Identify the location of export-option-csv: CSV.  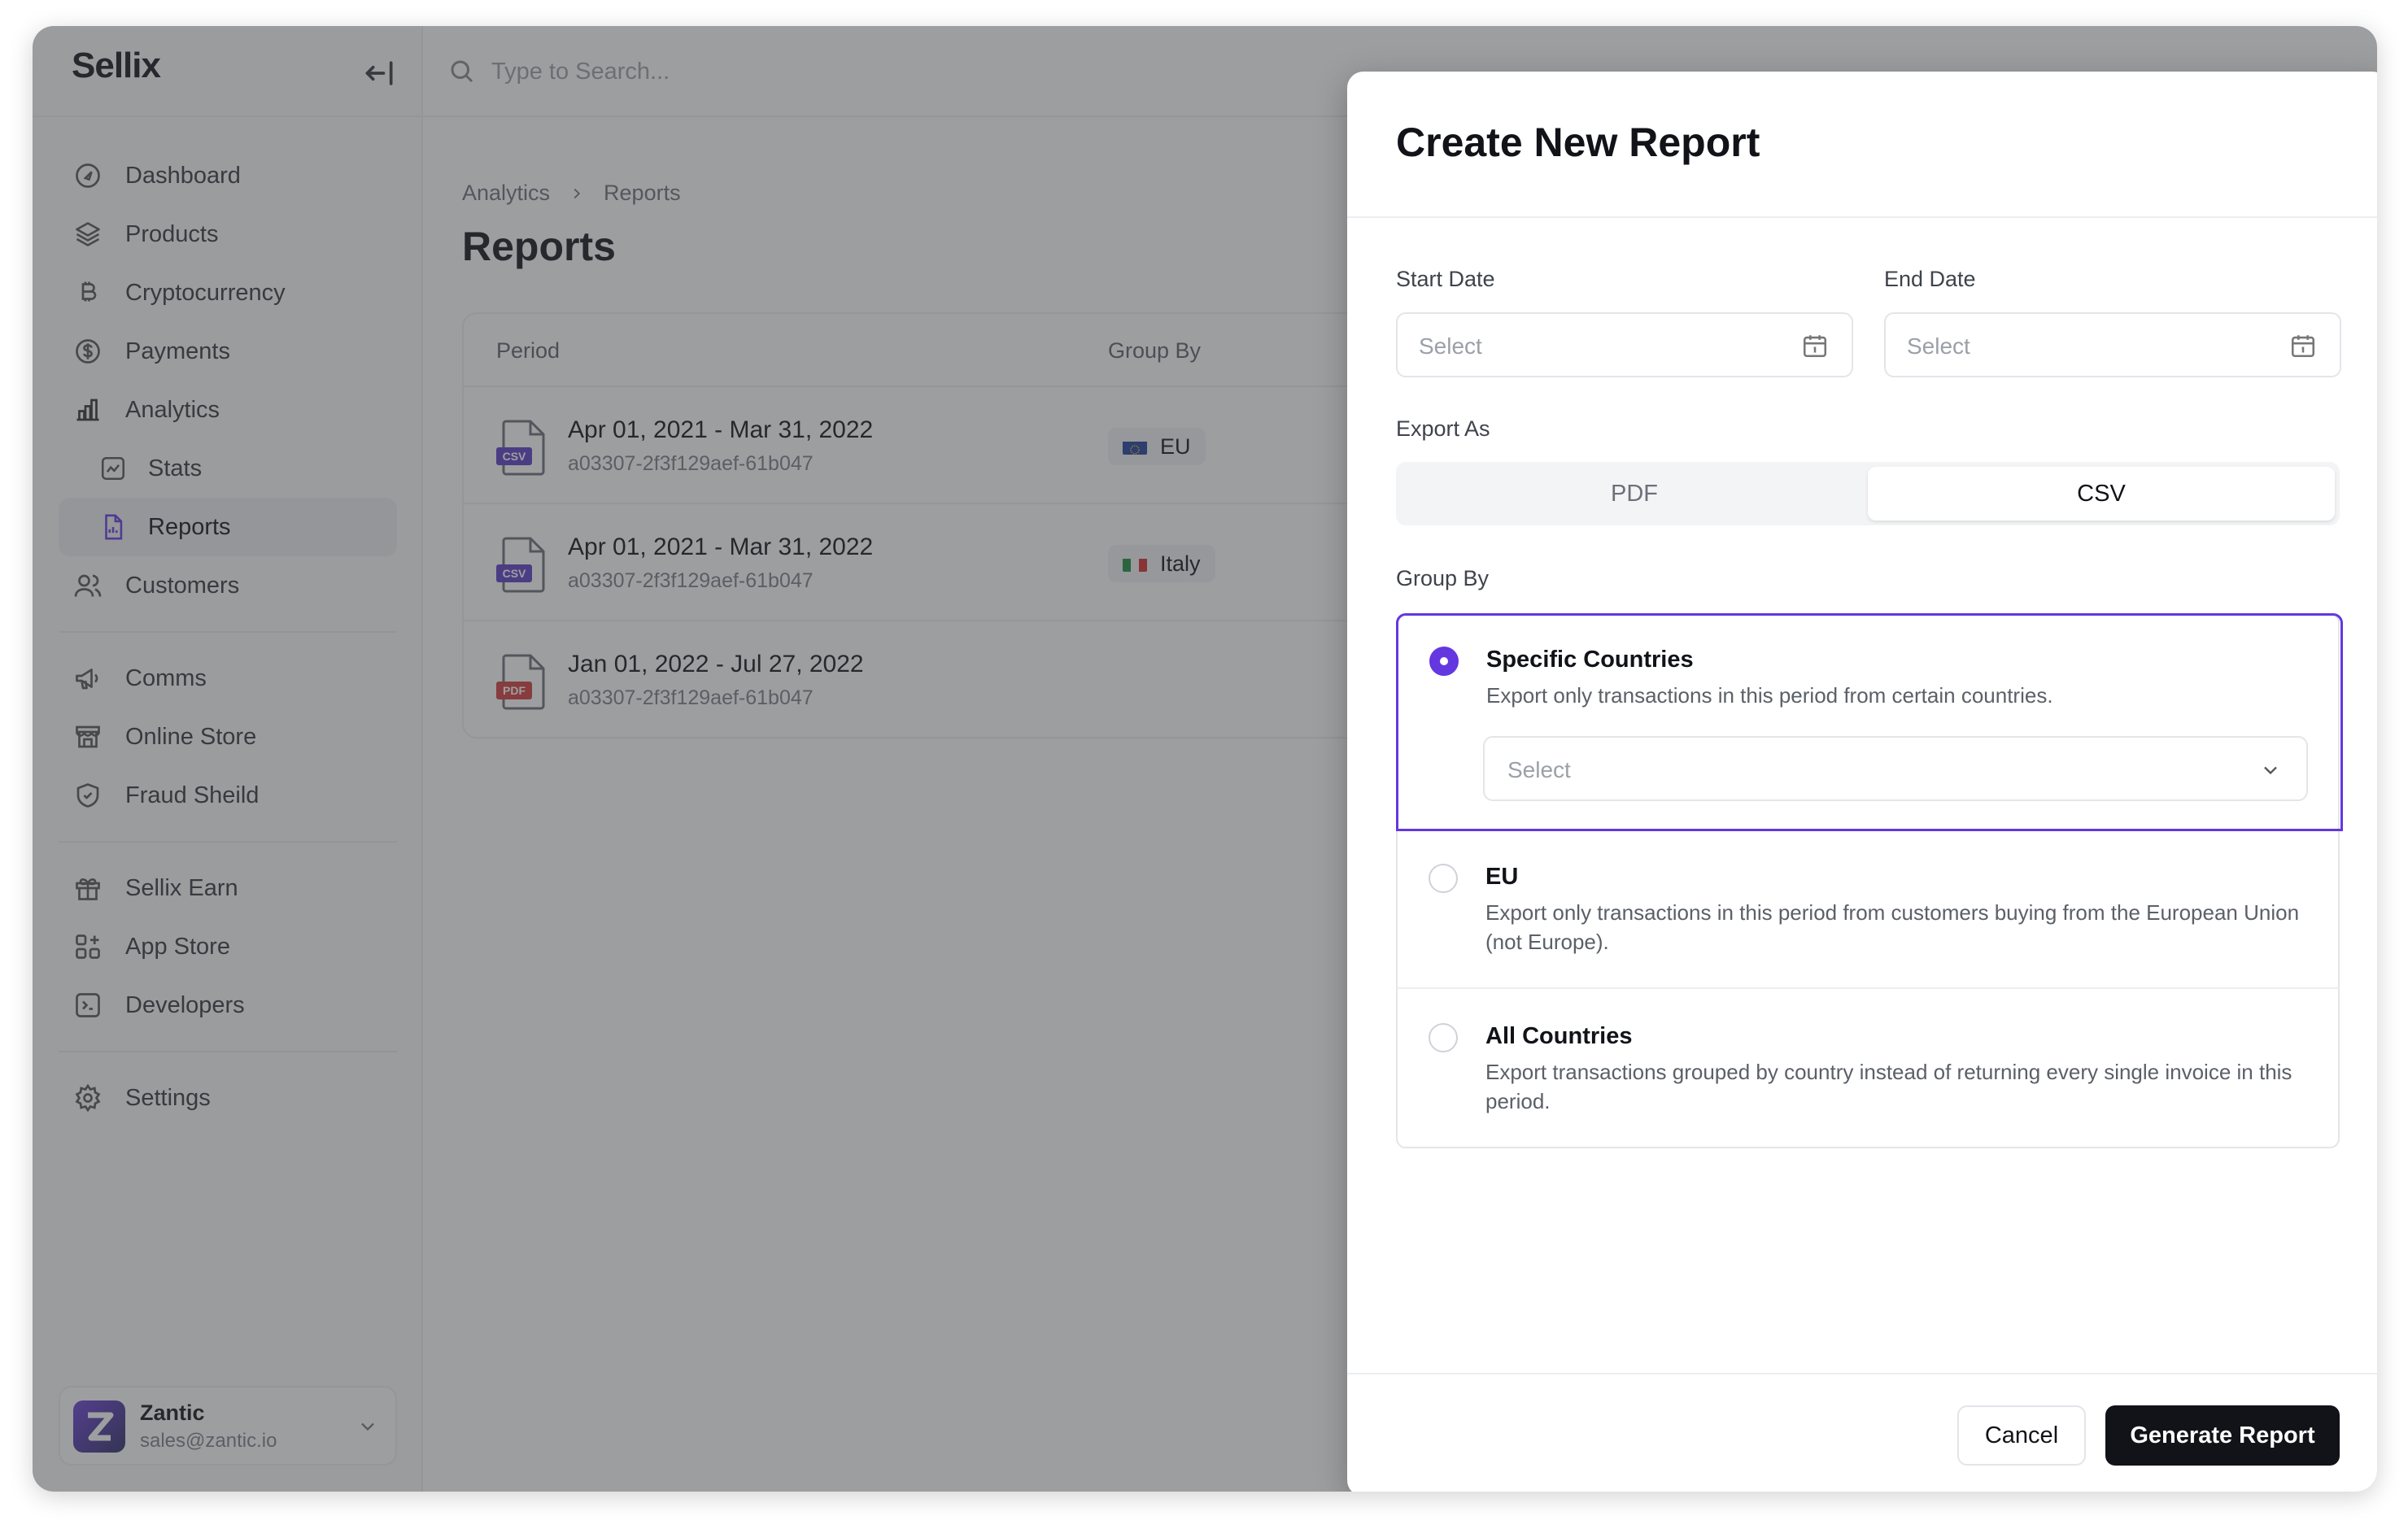
(2101, 494).